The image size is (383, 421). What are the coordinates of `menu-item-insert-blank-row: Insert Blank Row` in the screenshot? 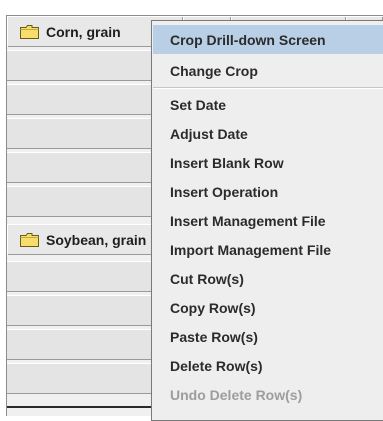 It's located at (268, 162).